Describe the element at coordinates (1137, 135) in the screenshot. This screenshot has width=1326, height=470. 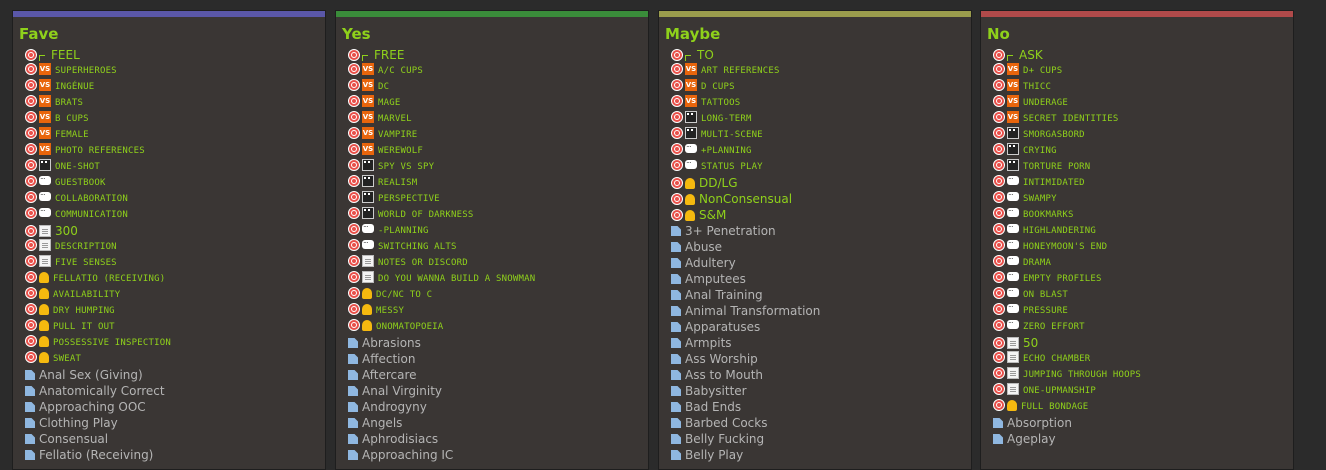
I see `list-item: SMORGASBORD` at that location.